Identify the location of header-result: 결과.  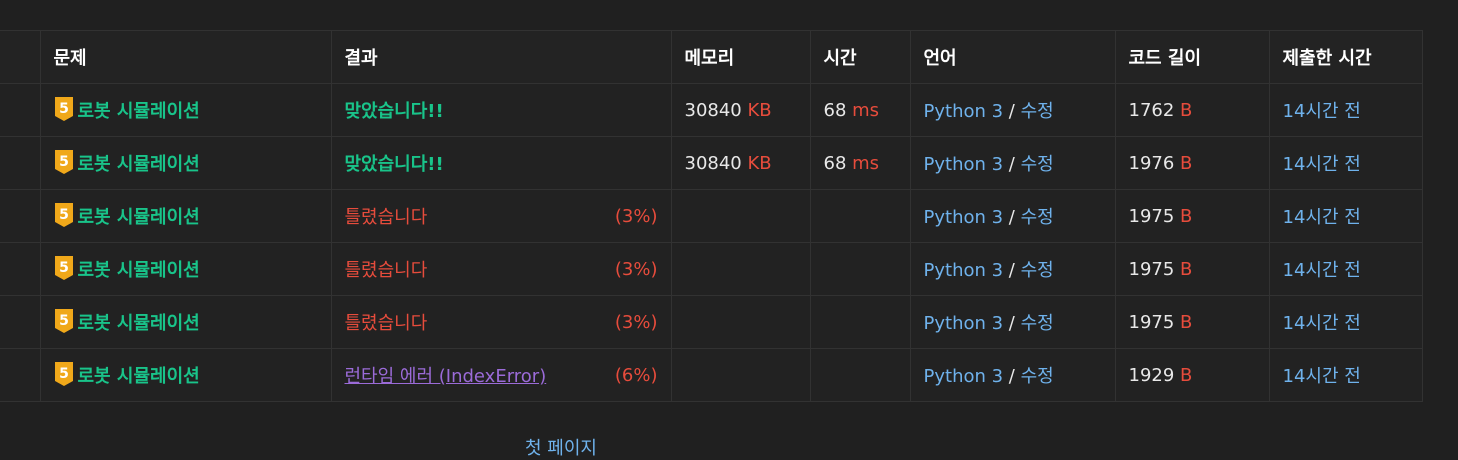
(501, 57).